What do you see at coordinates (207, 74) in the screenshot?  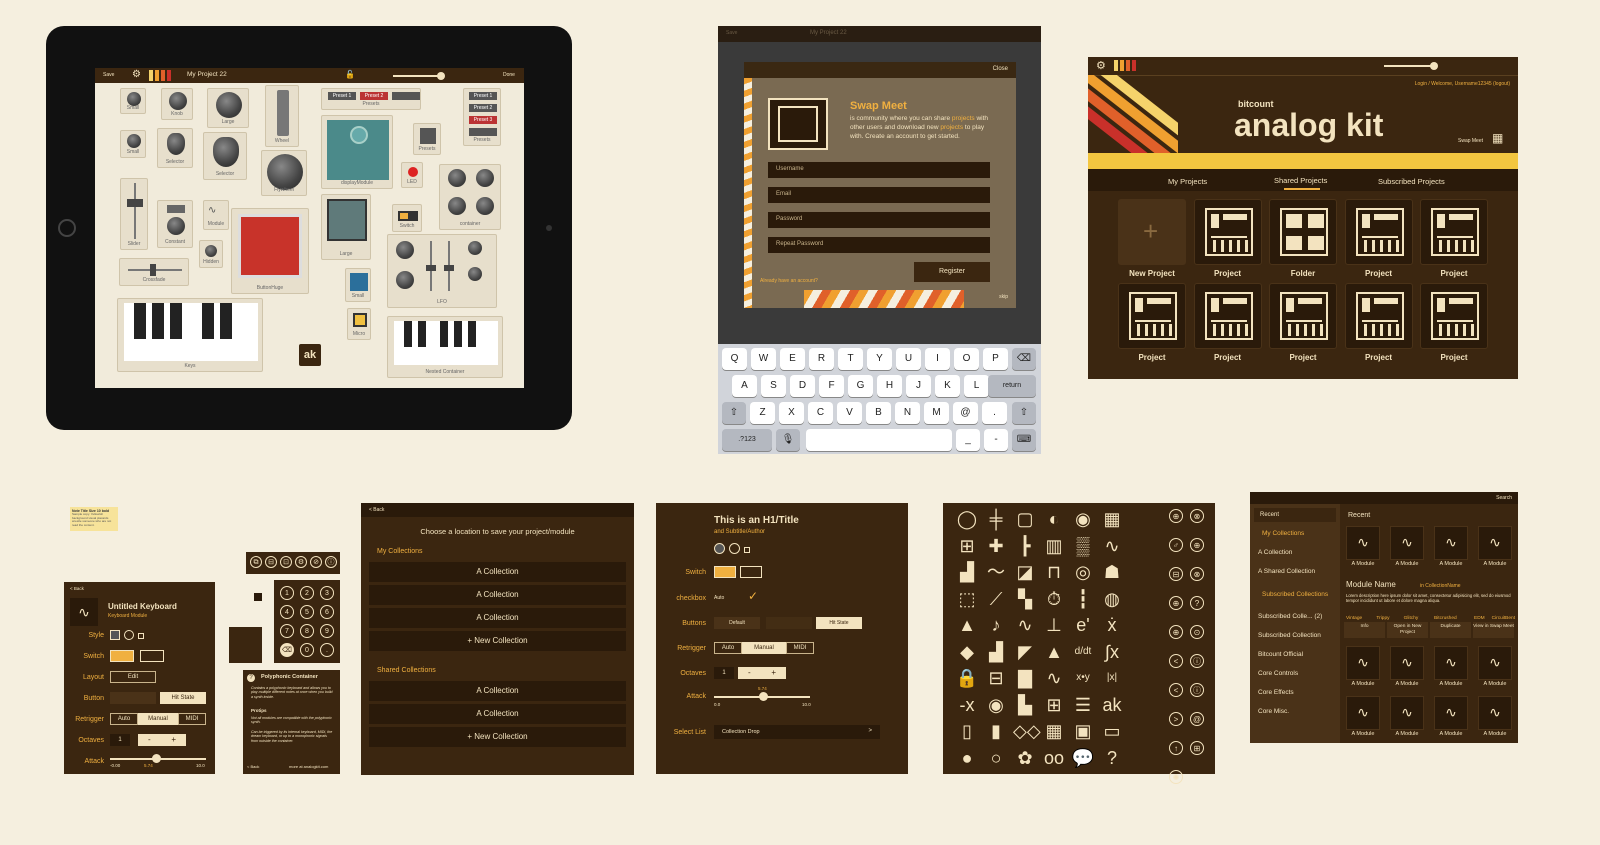 I see `project-title: My Project 22` at bounding box center [207, 74].